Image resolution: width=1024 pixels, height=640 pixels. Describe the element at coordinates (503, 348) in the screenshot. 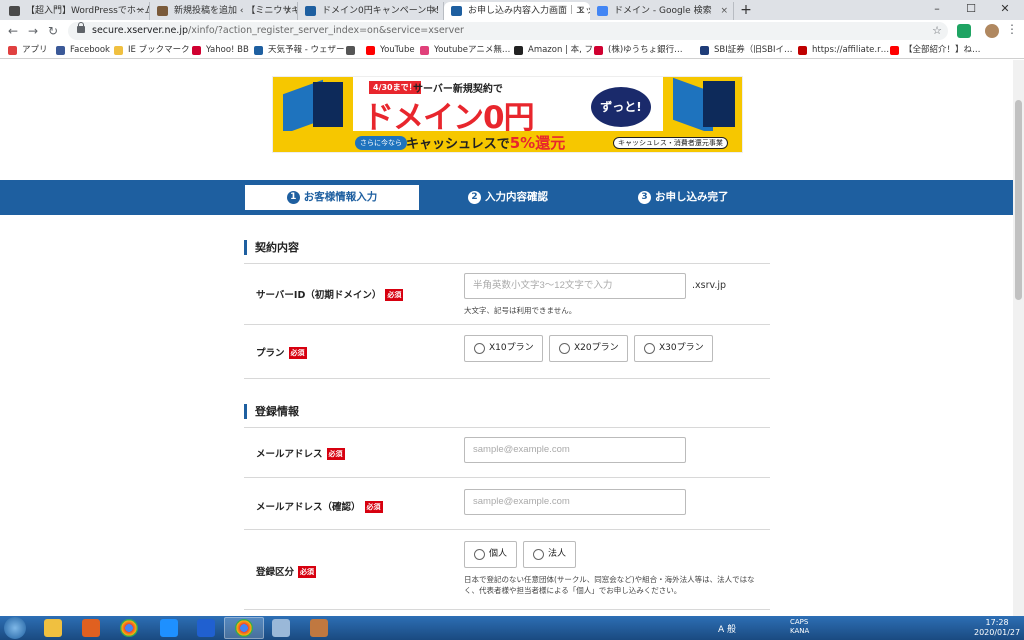

I see `plan-x10-radio: X10プラン` at that location.